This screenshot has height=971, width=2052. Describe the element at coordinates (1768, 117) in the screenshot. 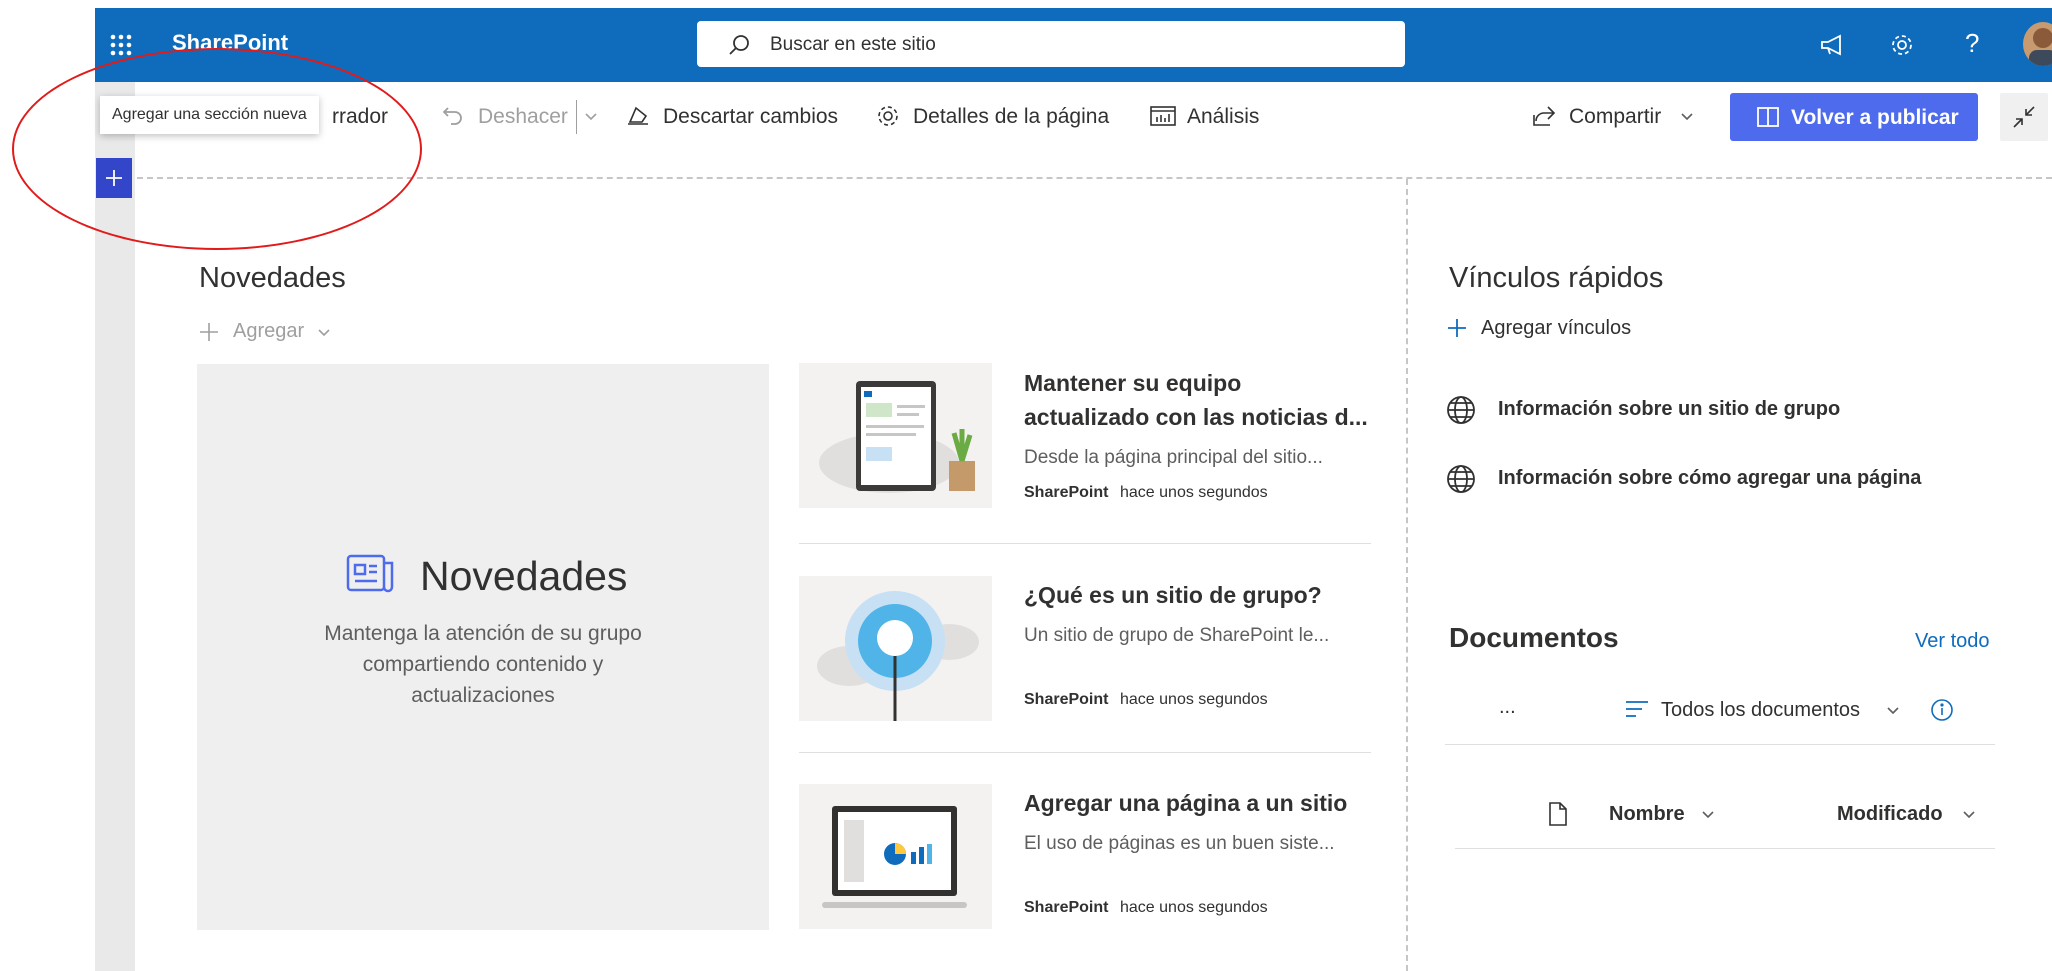

I see `book-icon` at that location.